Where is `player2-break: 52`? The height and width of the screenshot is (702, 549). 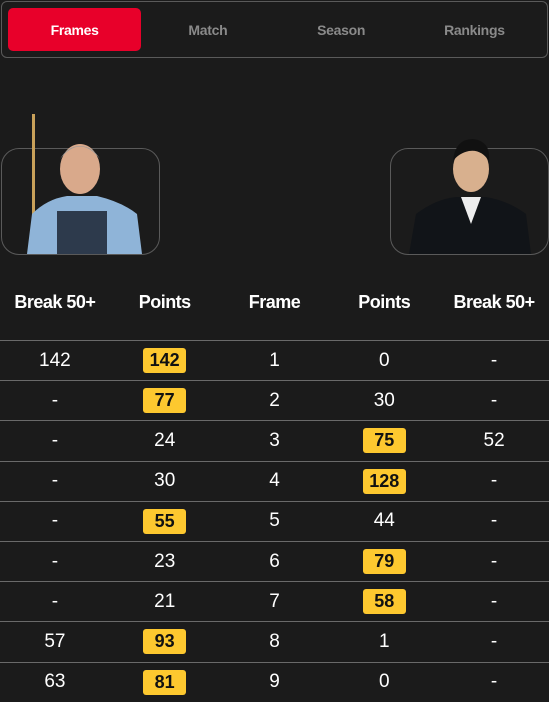 player2-break: 52 is located at coordinates (494, 440).